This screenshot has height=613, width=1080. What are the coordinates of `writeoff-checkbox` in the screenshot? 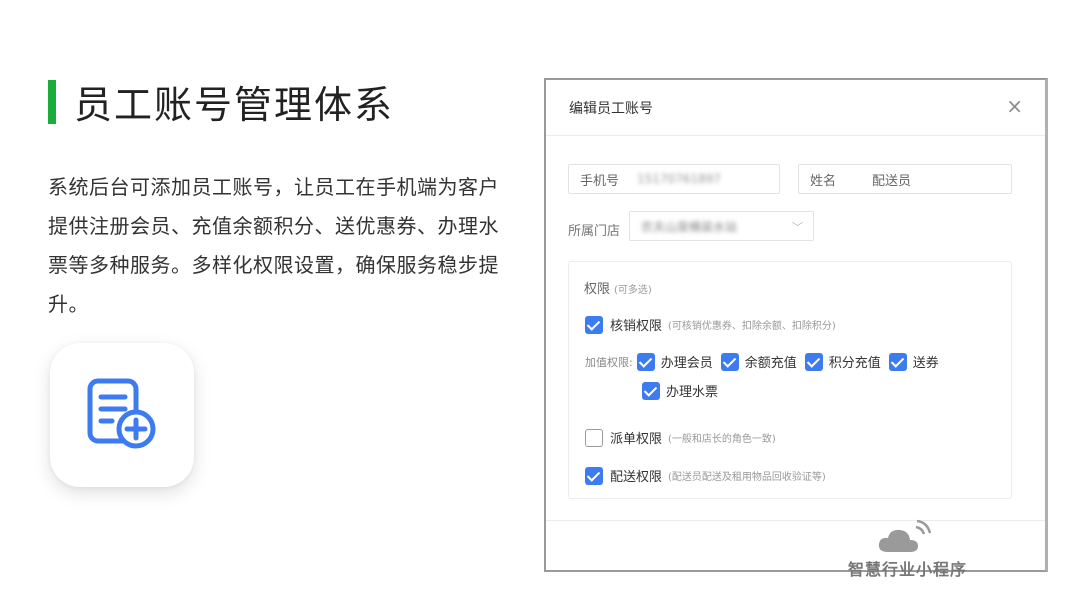 It's located at (594, 324).